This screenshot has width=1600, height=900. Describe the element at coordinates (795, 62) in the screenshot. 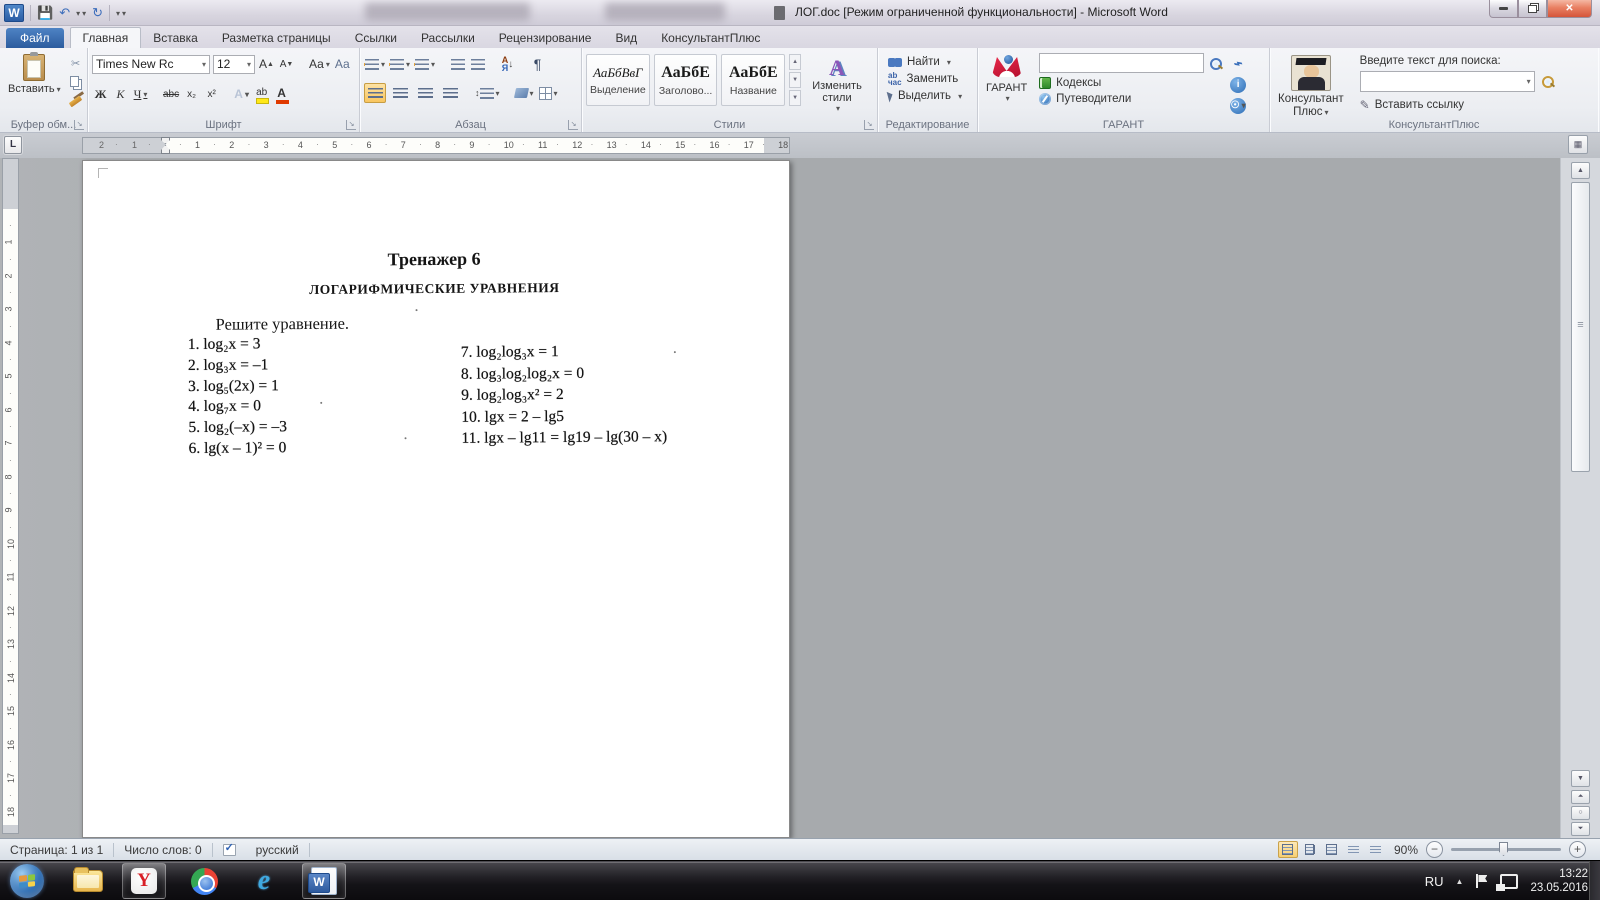

I see `styles-scroll-up-icon: ▲` at that location.